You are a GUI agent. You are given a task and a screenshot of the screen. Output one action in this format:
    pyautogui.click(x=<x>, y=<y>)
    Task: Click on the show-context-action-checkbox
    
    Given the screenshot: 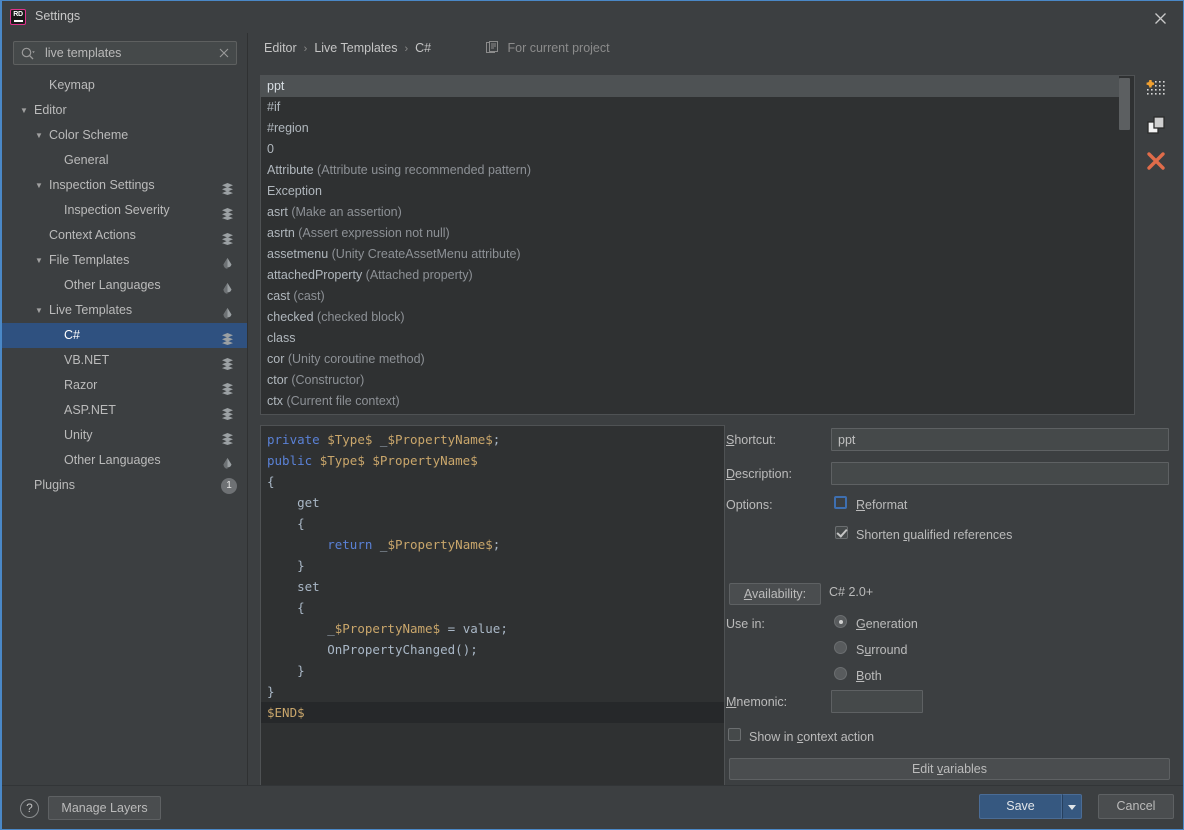 What is the action you would take?
    pyautogui.click(x=734, y=734)
    